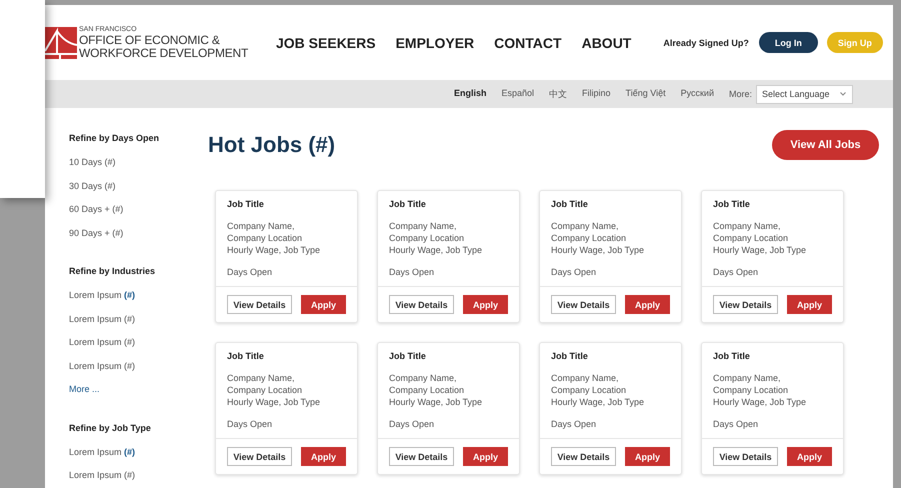  What do you see at coordinates (114, 138) in the screenshot?
I see `filter-heading: Refine by Days Open` at bounding box center [114, 138].